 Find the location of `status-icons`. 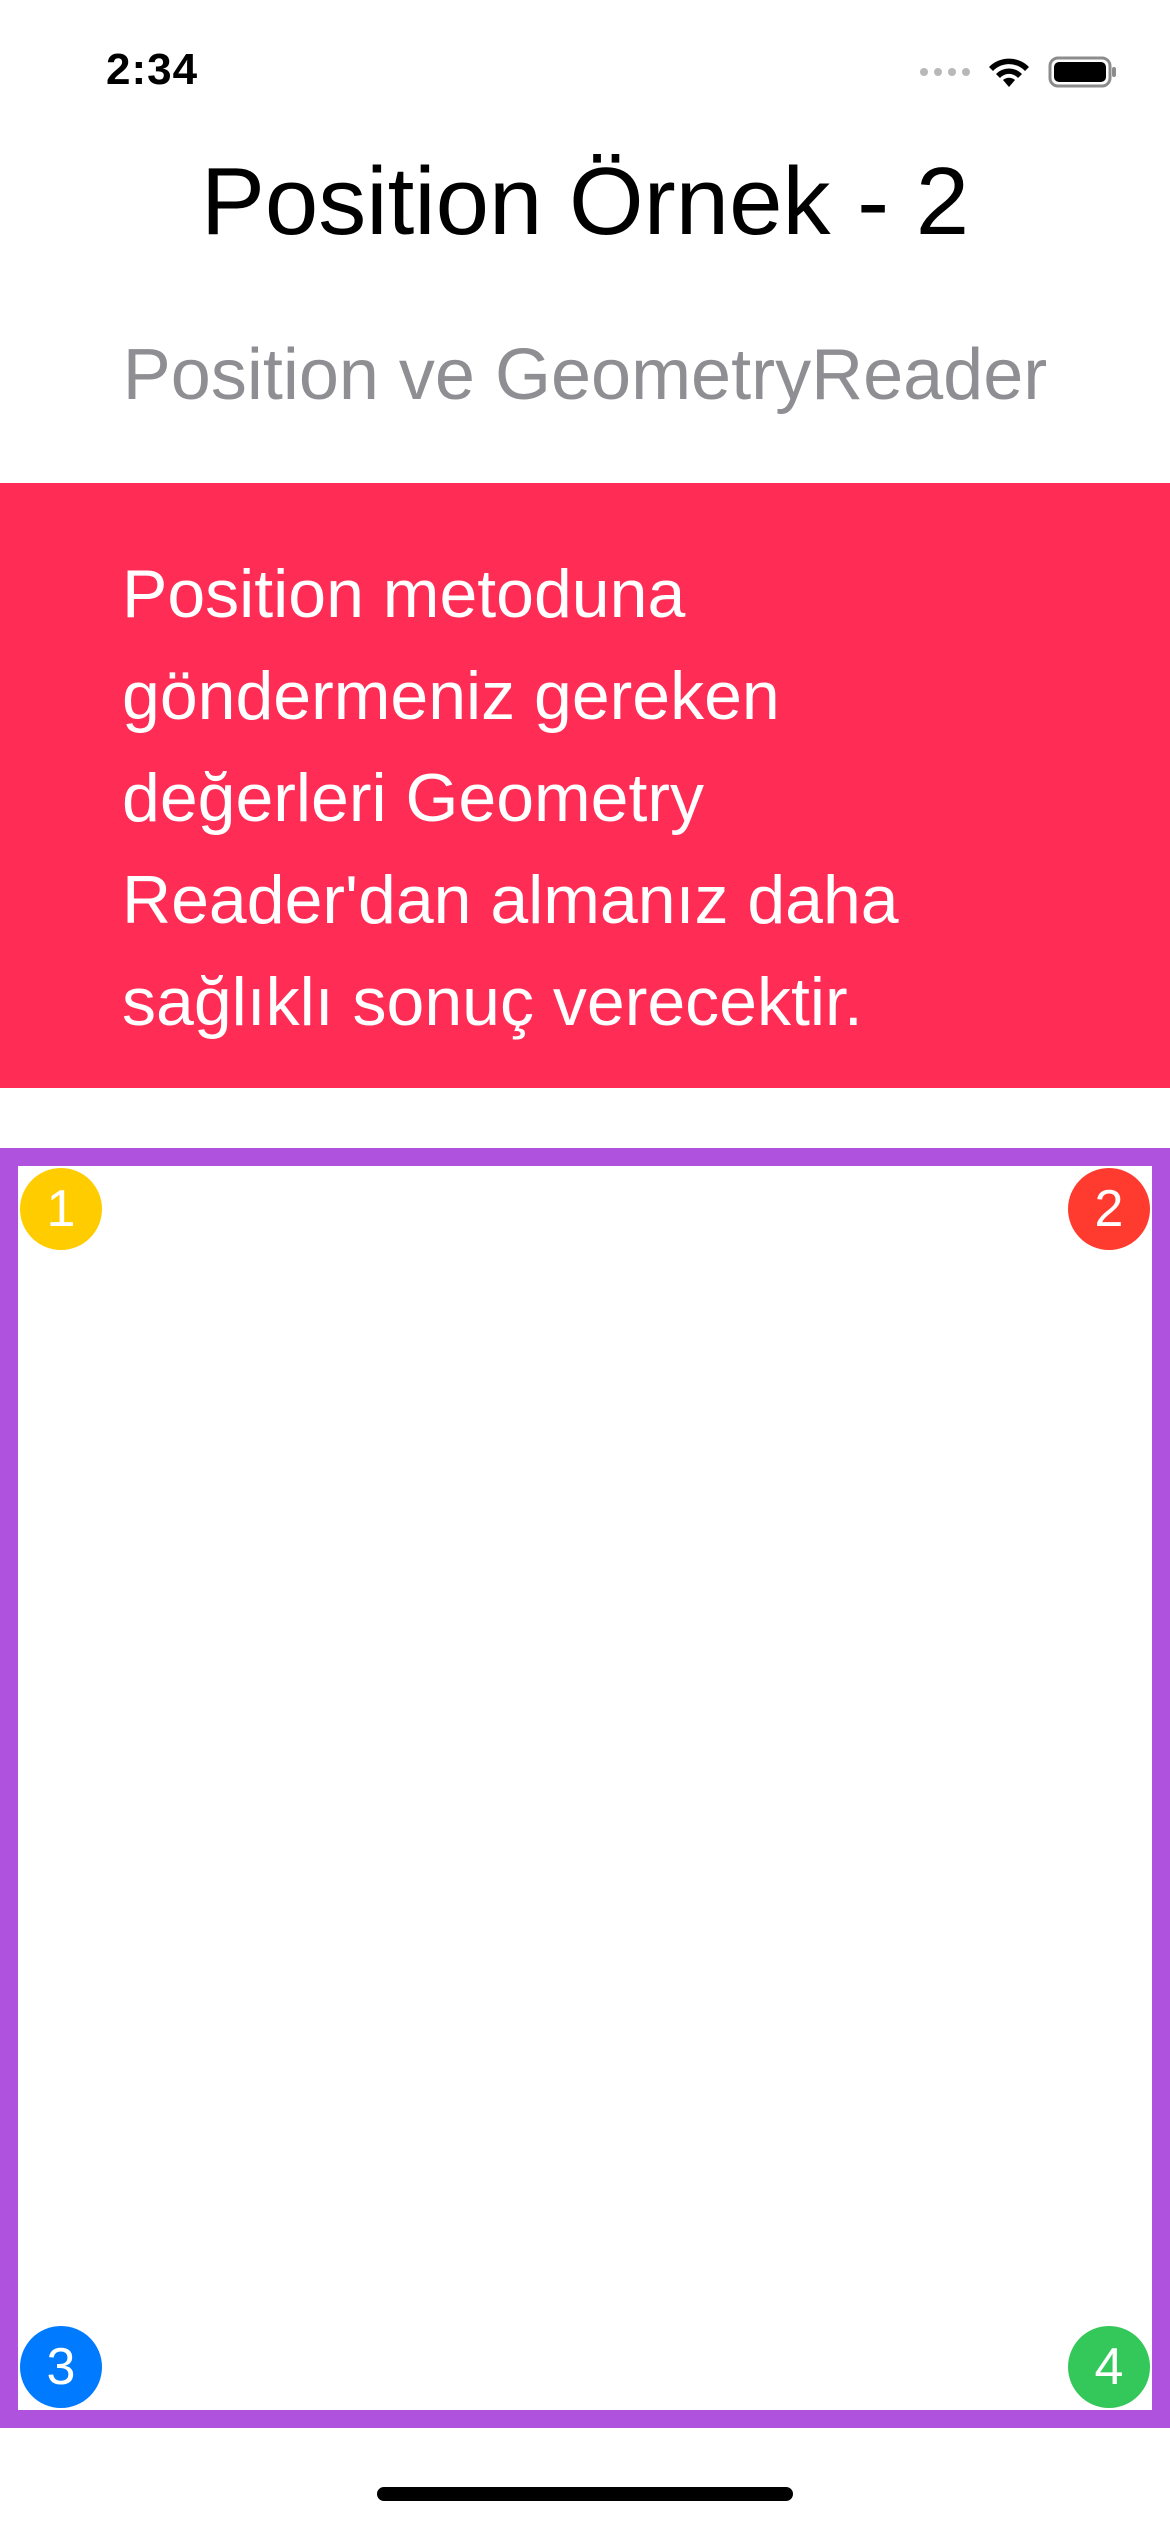

status-icons is located at coordinates (1019, 72).